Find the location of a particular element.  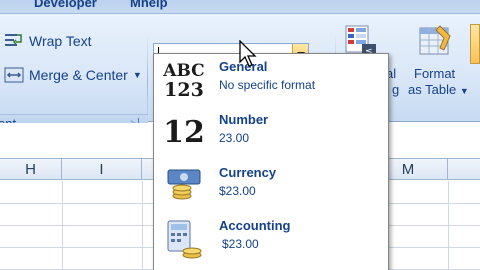

merge-dropdown-arrow-icon: ▼ is located at coordinates (137, 75).